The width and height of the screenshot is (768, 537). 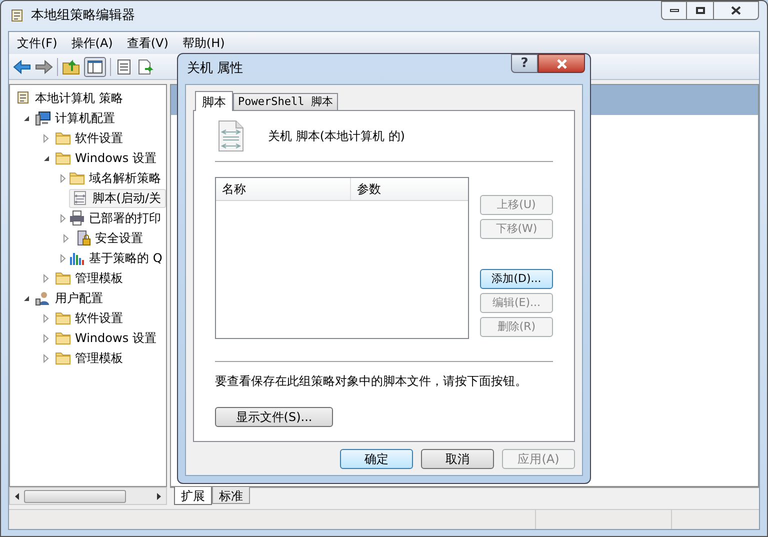 I want to click on dialog-button: 取消, so click(x=457, y=458).